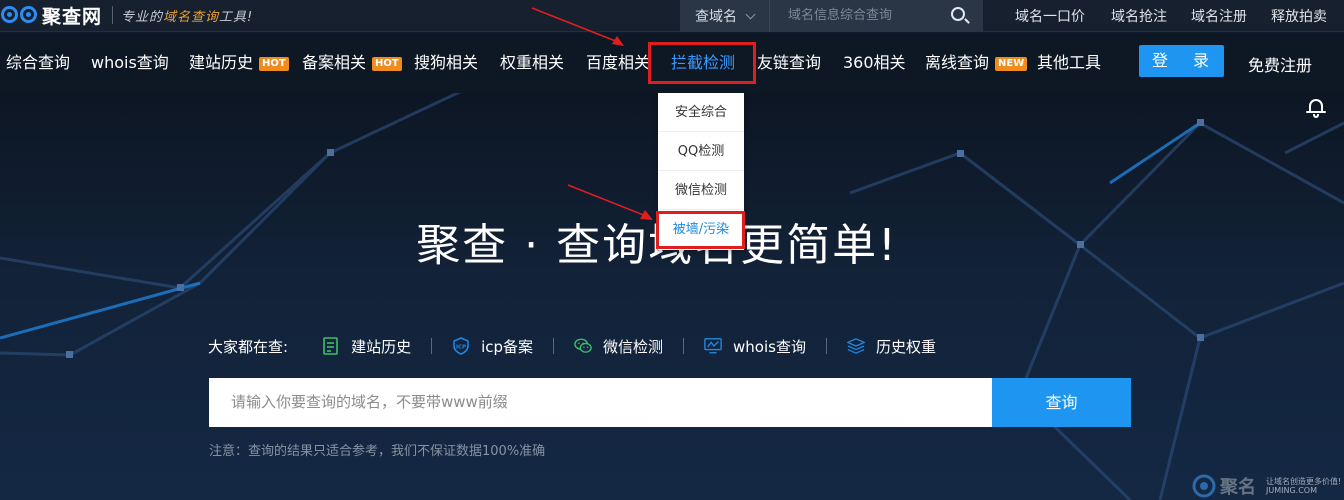 This screenshot has width=1344, height=500. What do you see at coordinates (701, 112) in the screenshot?
I see `dropdown-item-security: 安全综合` at bounding box center [701, 112].